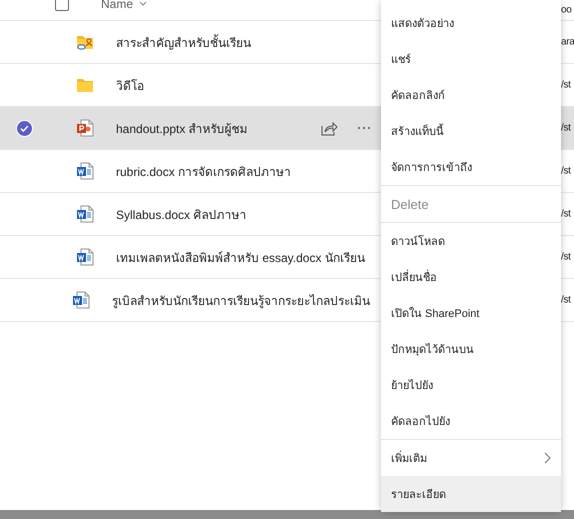  I want to click on file-name: วิดีโอ, so click(130, 85).